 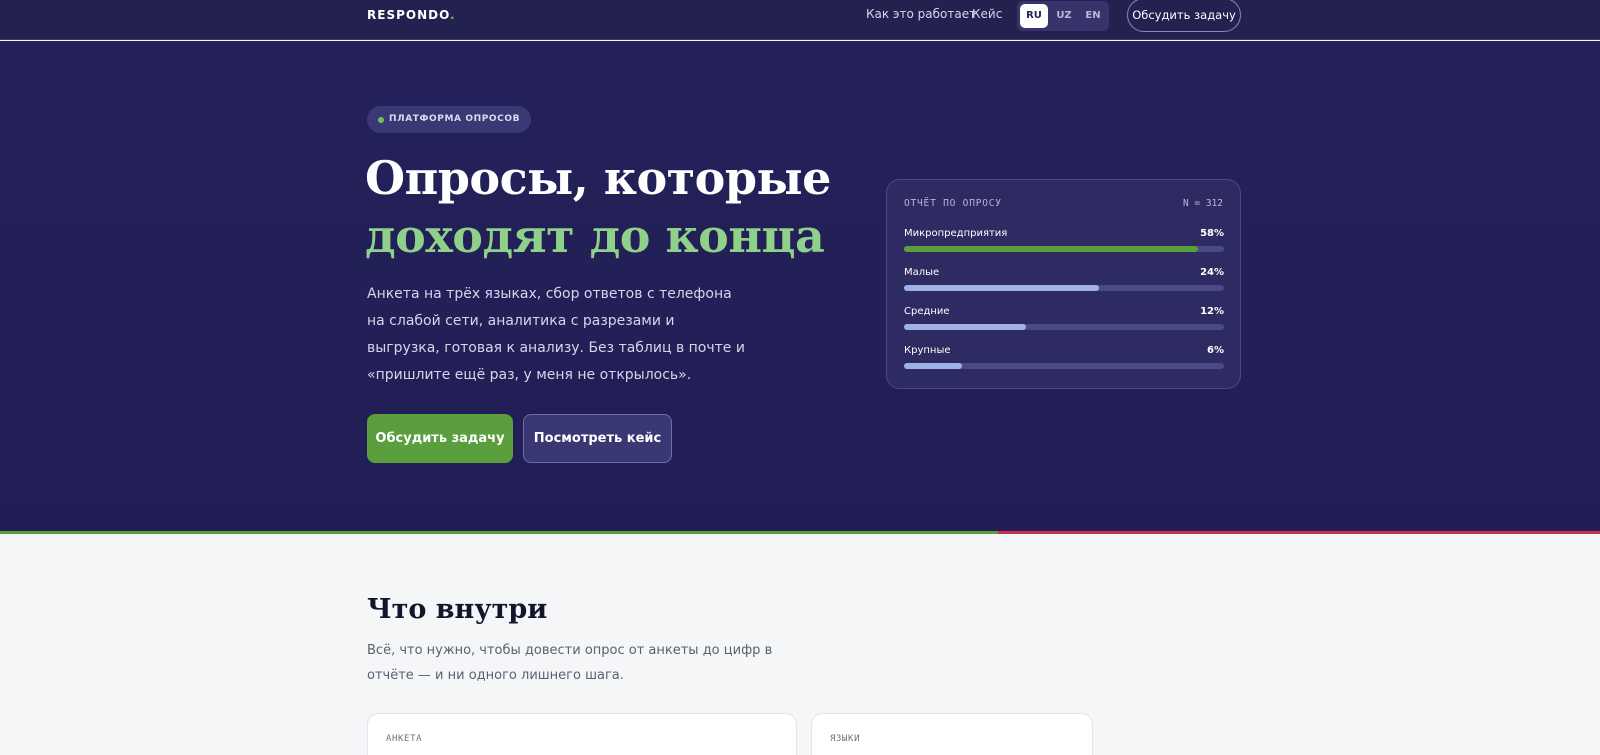 I want to click on section-divider-green, so click(x=499, y=532).